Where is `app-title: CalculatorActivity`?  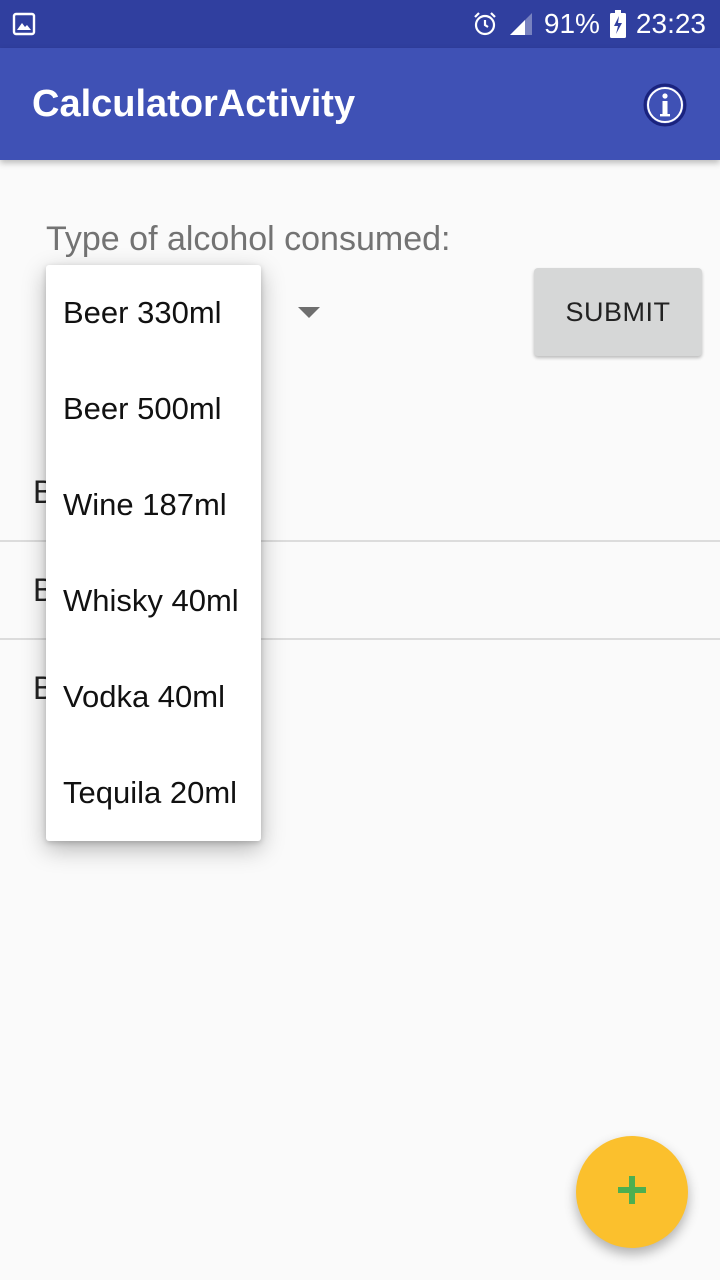 app-title: CalculatorActivity is located at coordinates (194, 104).